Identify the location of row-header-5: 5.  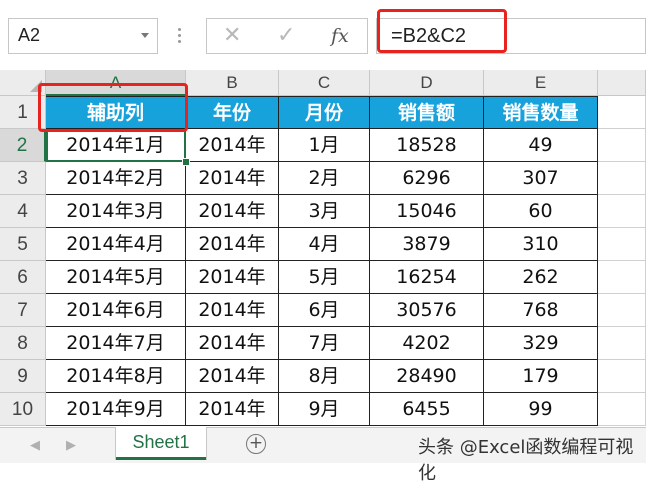
(23, 244).